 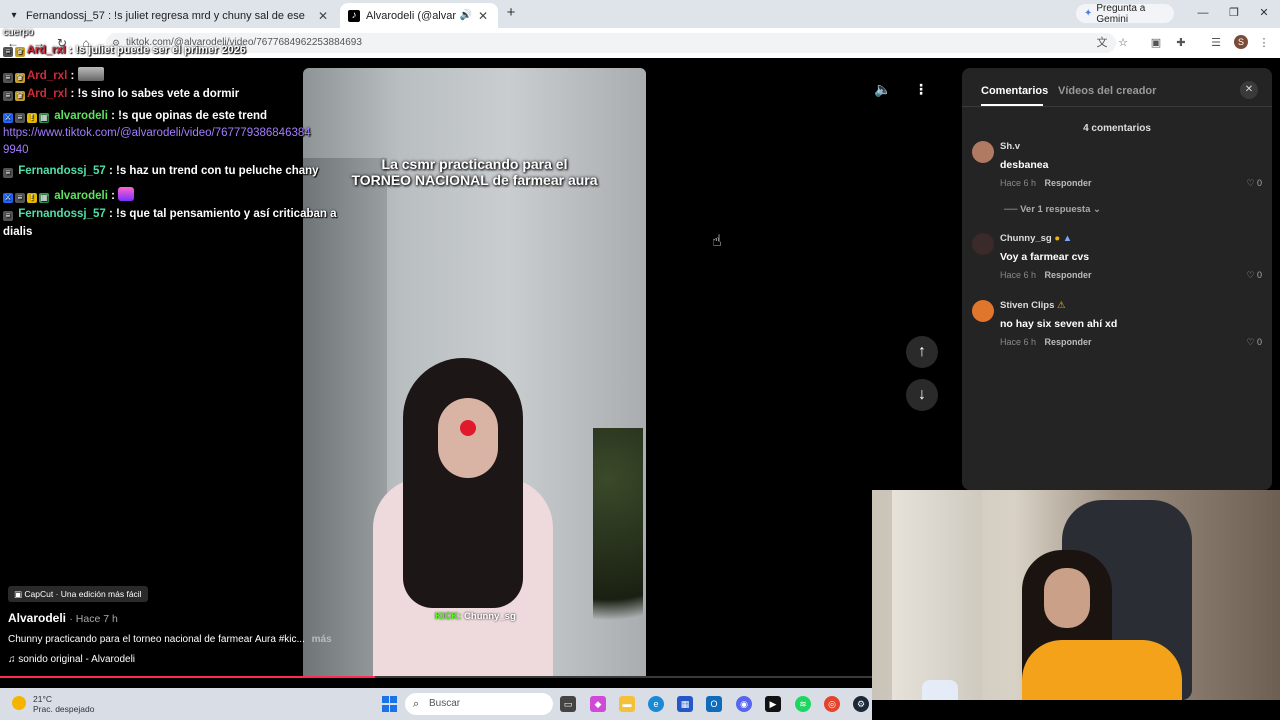 I want to click on clown-nose, so click(x=468, y=428).